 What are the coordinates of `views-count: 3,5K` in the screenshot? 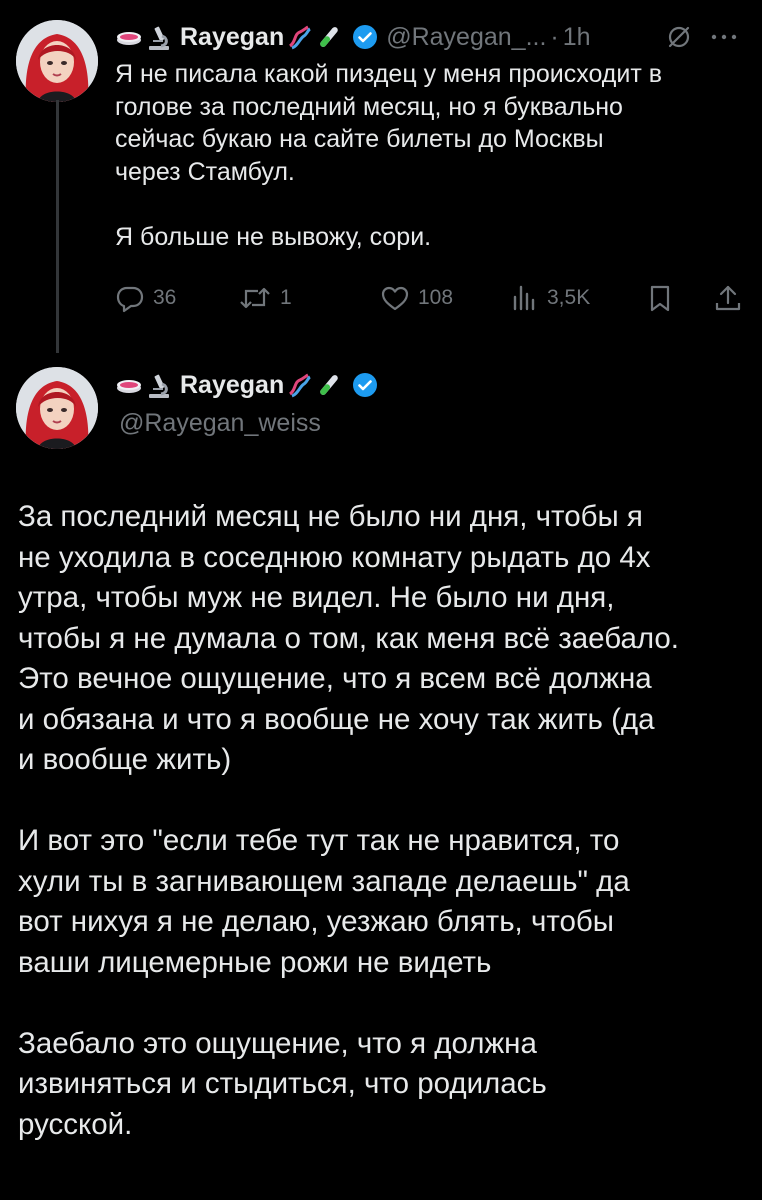 It's located at (569, 297).